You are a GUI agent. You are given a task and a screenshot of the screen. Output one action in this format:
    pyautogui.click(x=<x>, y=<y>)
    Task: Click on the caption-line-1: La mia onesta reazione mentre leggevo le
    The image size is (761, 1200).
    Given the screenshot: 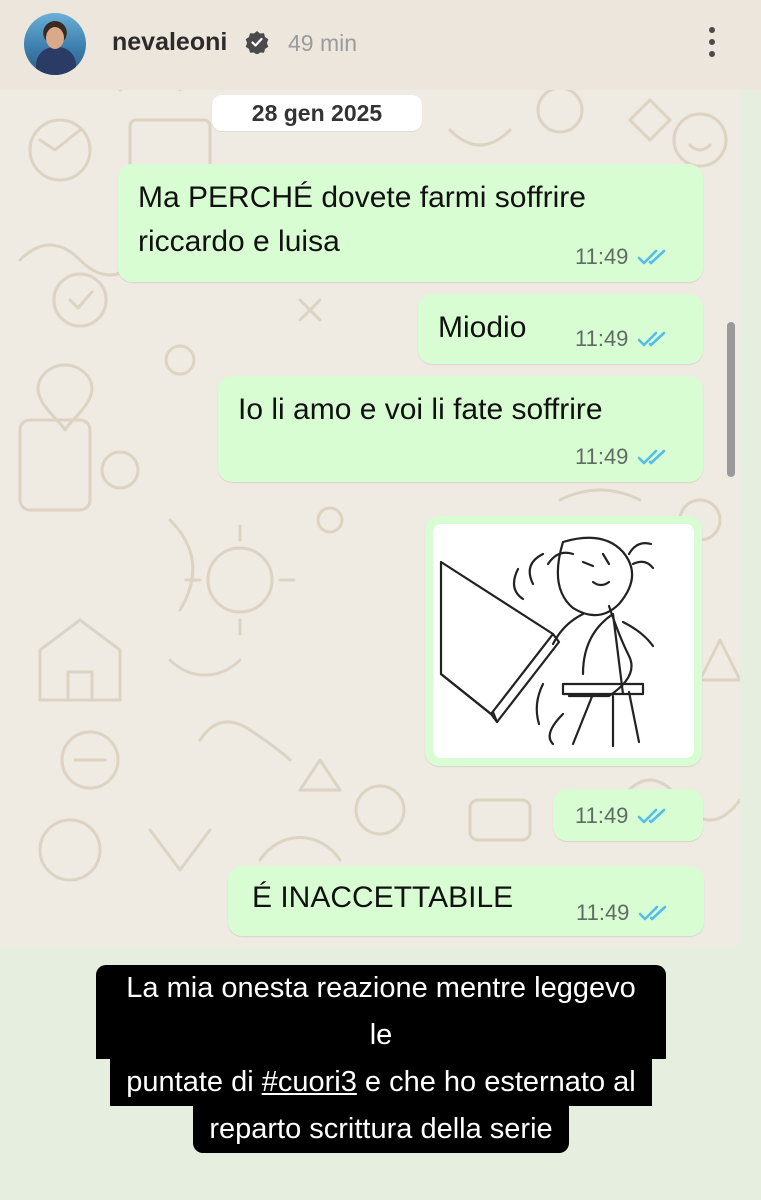 What is the action you would take?
    pyautogui.click(x=381, y=1012)
    